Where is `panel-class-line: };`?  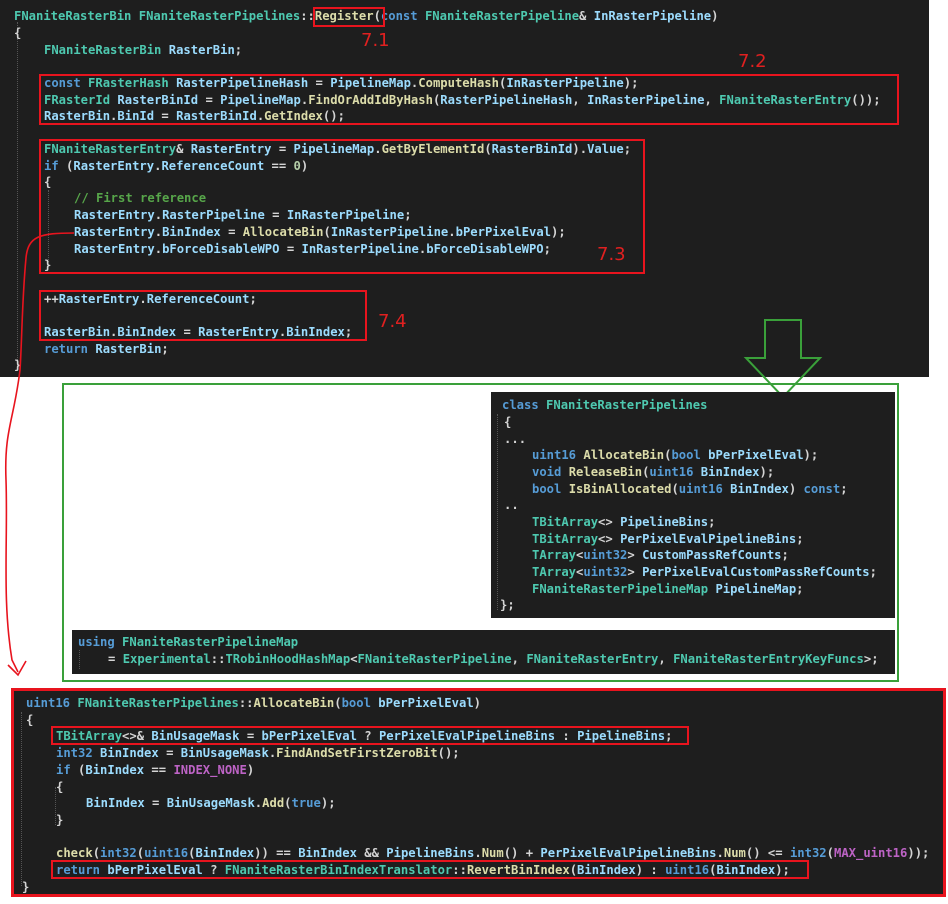 panel-class-line: }; is located at coordinates (507, 605).